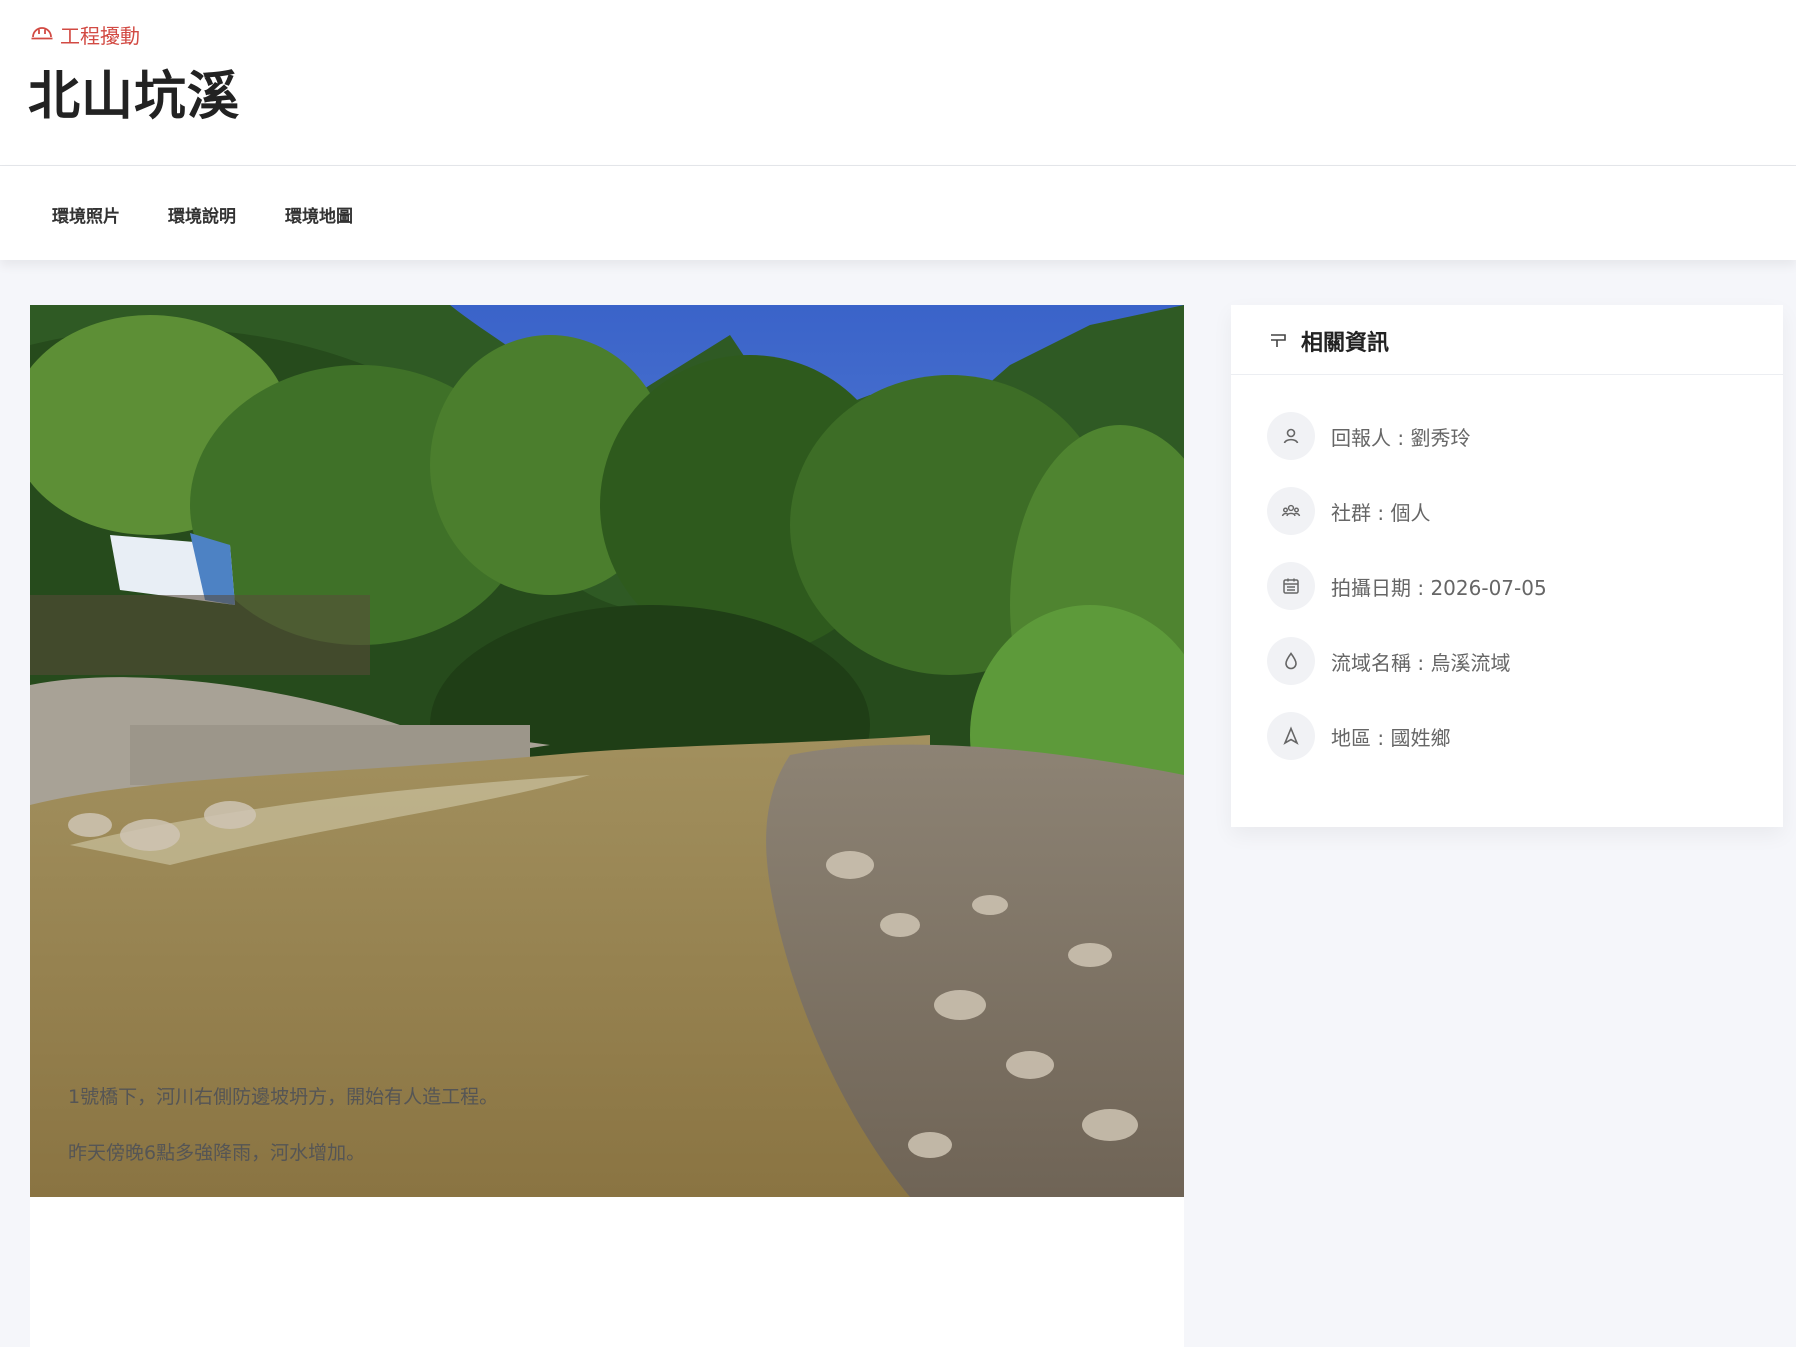  Describe the element at coordinates (1401, 437) in the screenshot. I see `reporter-text: 回報人 : 劉秀玲` at that location.